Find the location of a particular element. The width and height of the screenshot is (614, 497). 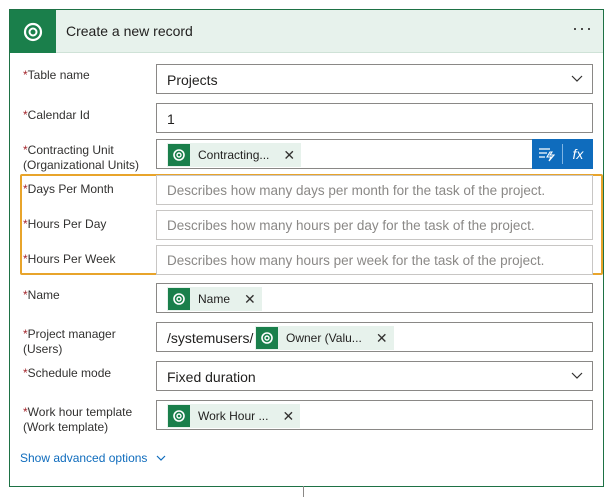

project-manager-prefix: /systemusers/ is located at coordinates (210, 338).